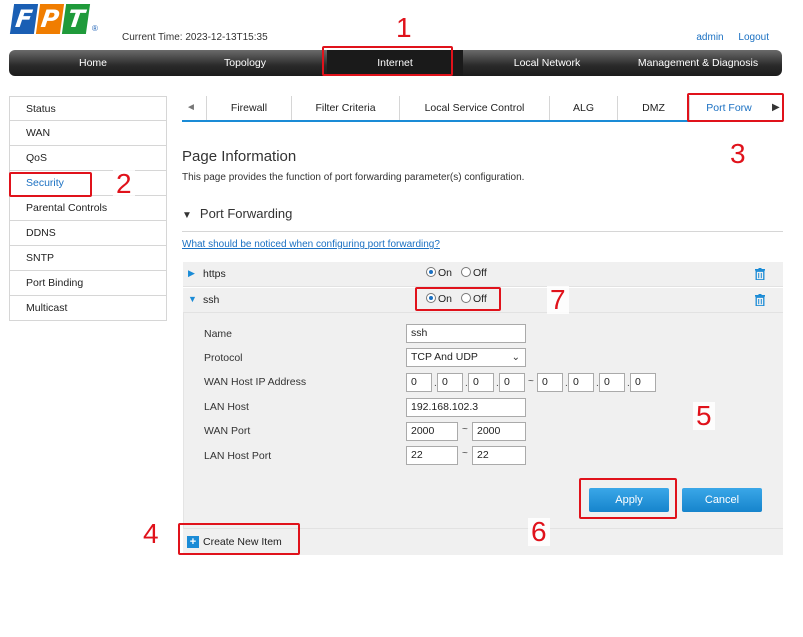 This screenshot has height=637, width=803. Describe the element at coordinates (643, 382) in the screenshot. I see `wan-ip-end-octet-4: 0` at that location.